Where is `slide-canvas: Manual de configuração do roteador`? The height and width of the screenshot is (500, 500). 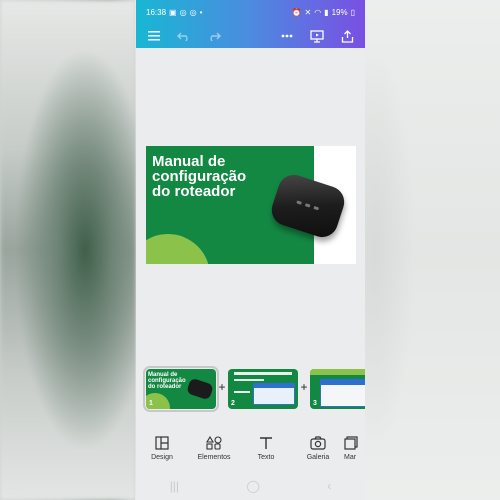 slide-canvas: Manual de configuração do roteador is located at coordinates (251, 205).